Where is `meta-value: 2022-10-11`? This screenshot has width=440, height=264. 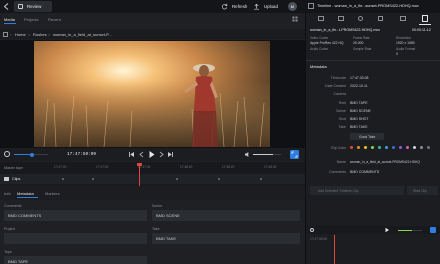 meta-value: 2022-10-11 is located at coordinates (359, 86).